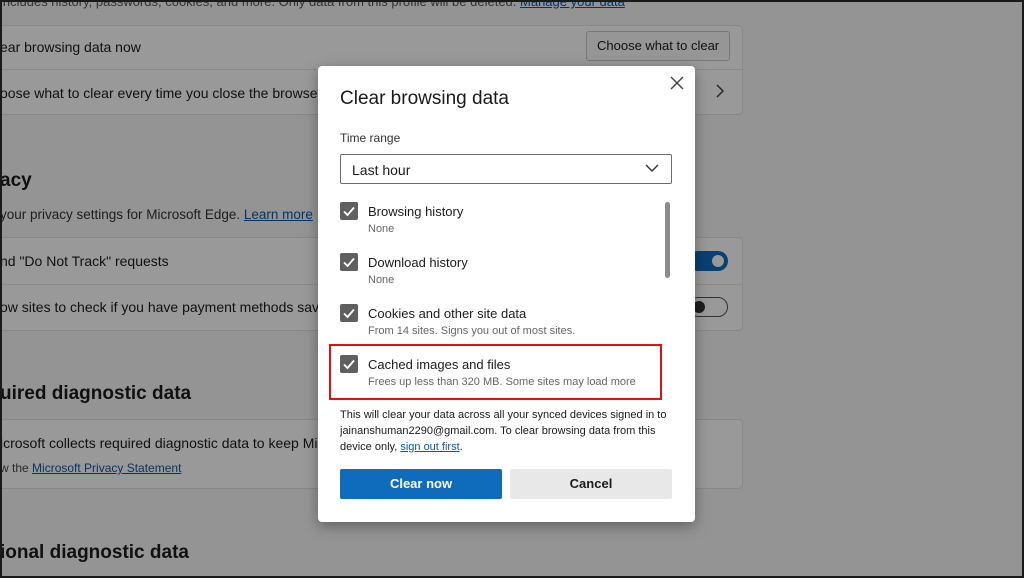 The image size is (1024, 578). What do you see at coordinates (495, 372) in the screenshot?
I see `highlight-box` at bounding box center [495, 372].